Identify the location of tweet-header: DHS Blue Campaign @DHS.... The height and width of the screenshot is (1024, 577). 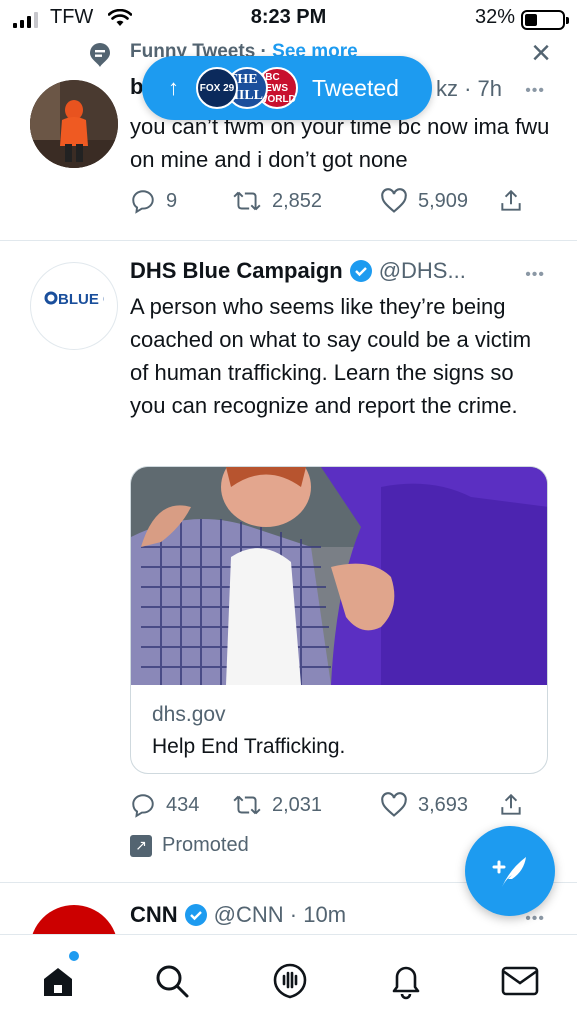
(298, 271).